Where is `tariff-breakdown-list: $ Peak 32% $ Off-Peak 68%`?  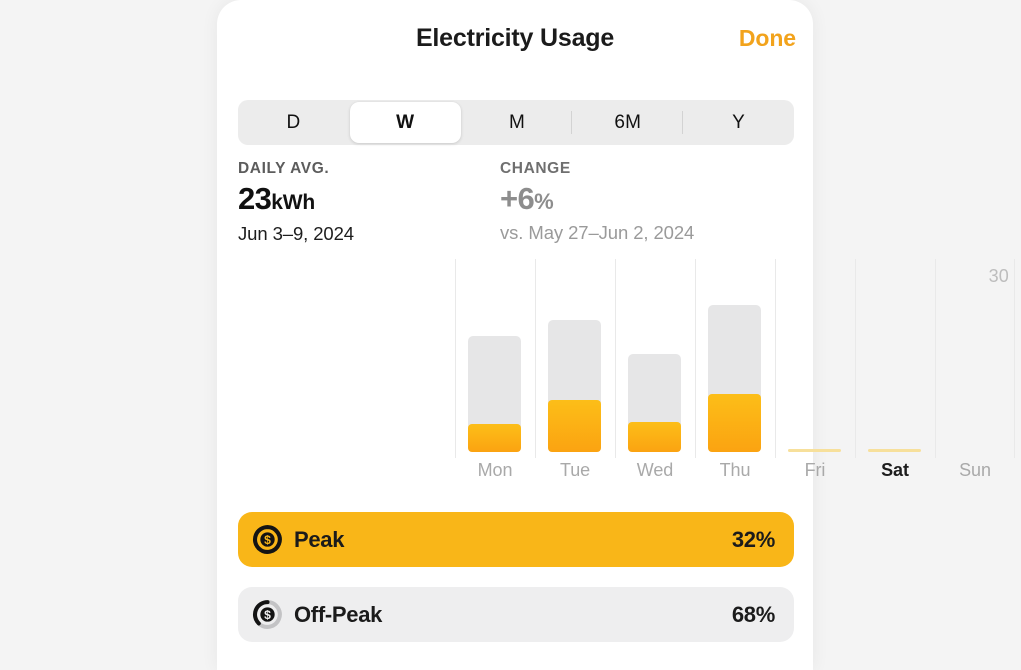
tariff-breakdown-list: $ Peak 32% $ Off-Peak 68% is located at coordinates (516, 587).